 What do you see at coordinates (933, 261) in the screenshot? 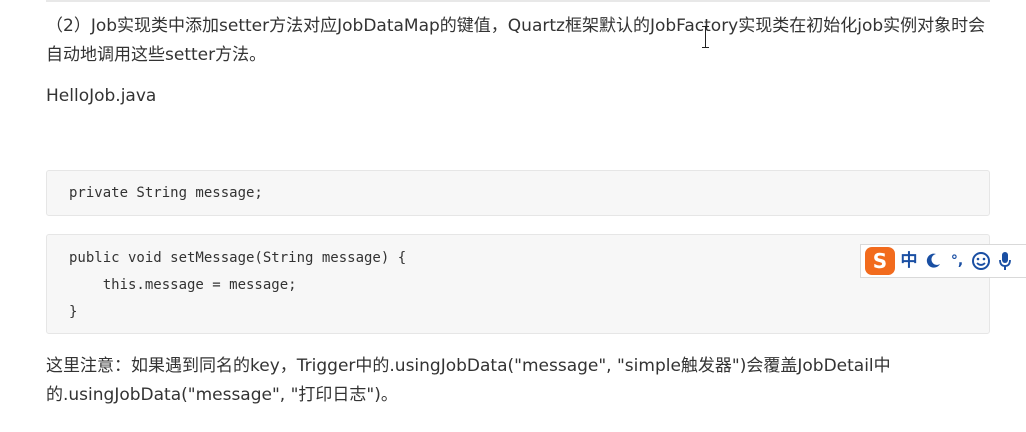
I see `moon-icon` at bounding box center [933, 261].